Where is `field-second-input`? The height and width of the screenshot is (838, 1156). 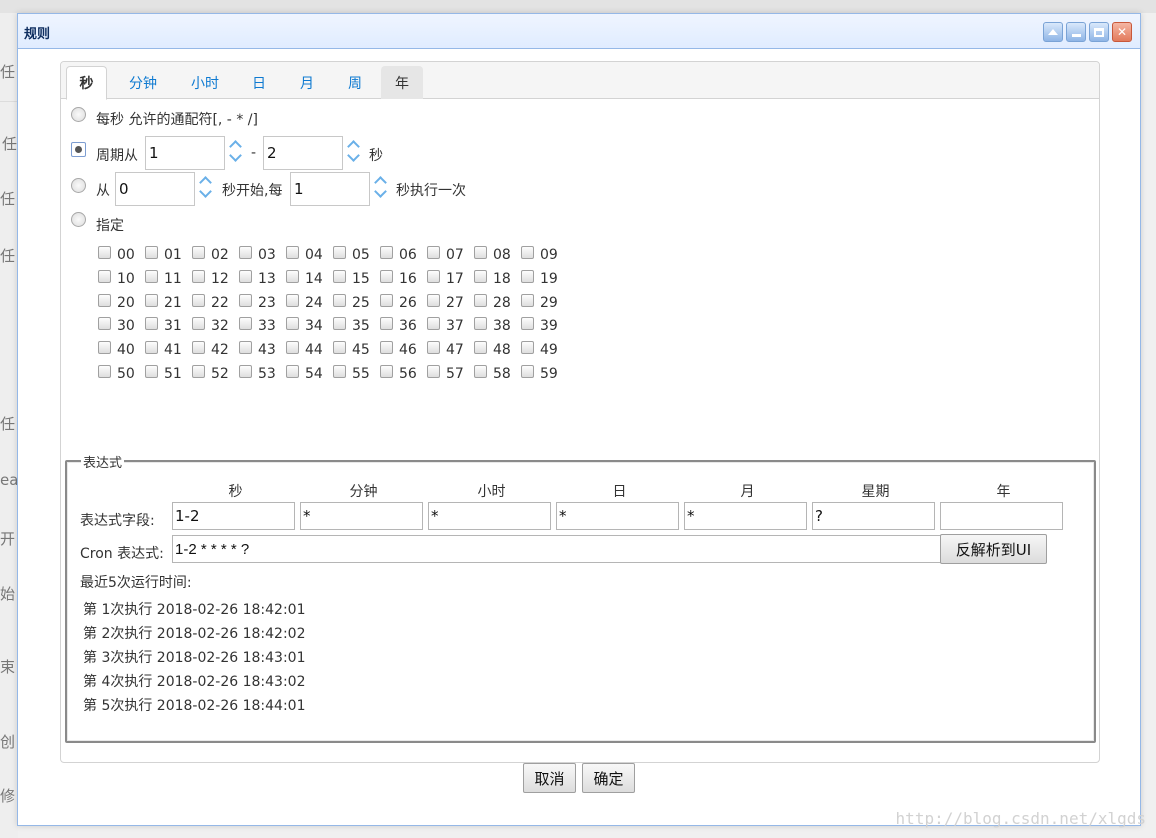
field-second-input is located at coordinates (233, 516).